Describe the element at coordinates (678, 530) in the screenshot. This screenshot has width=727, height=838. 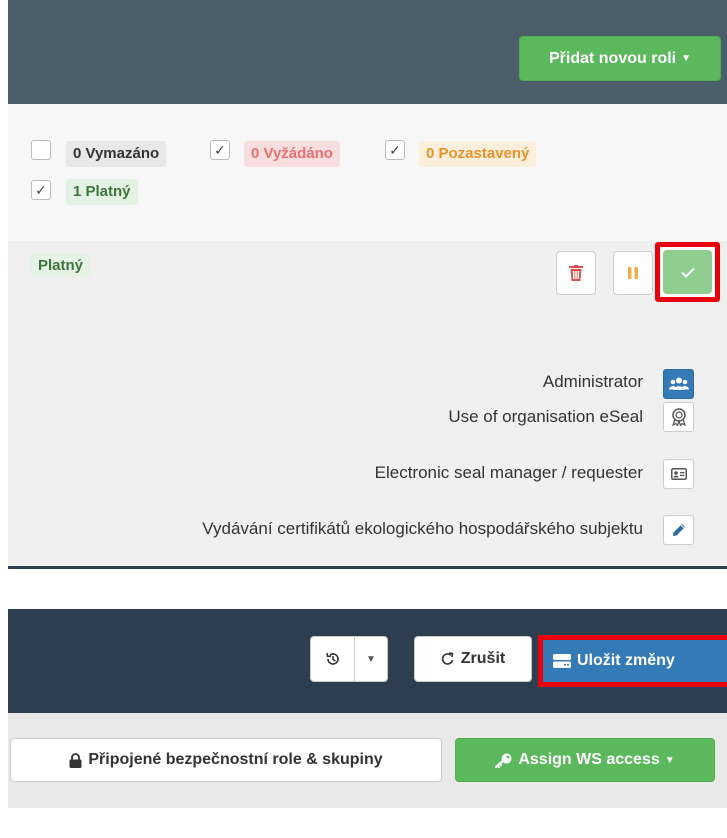
I see `pencil-icon` at that location.